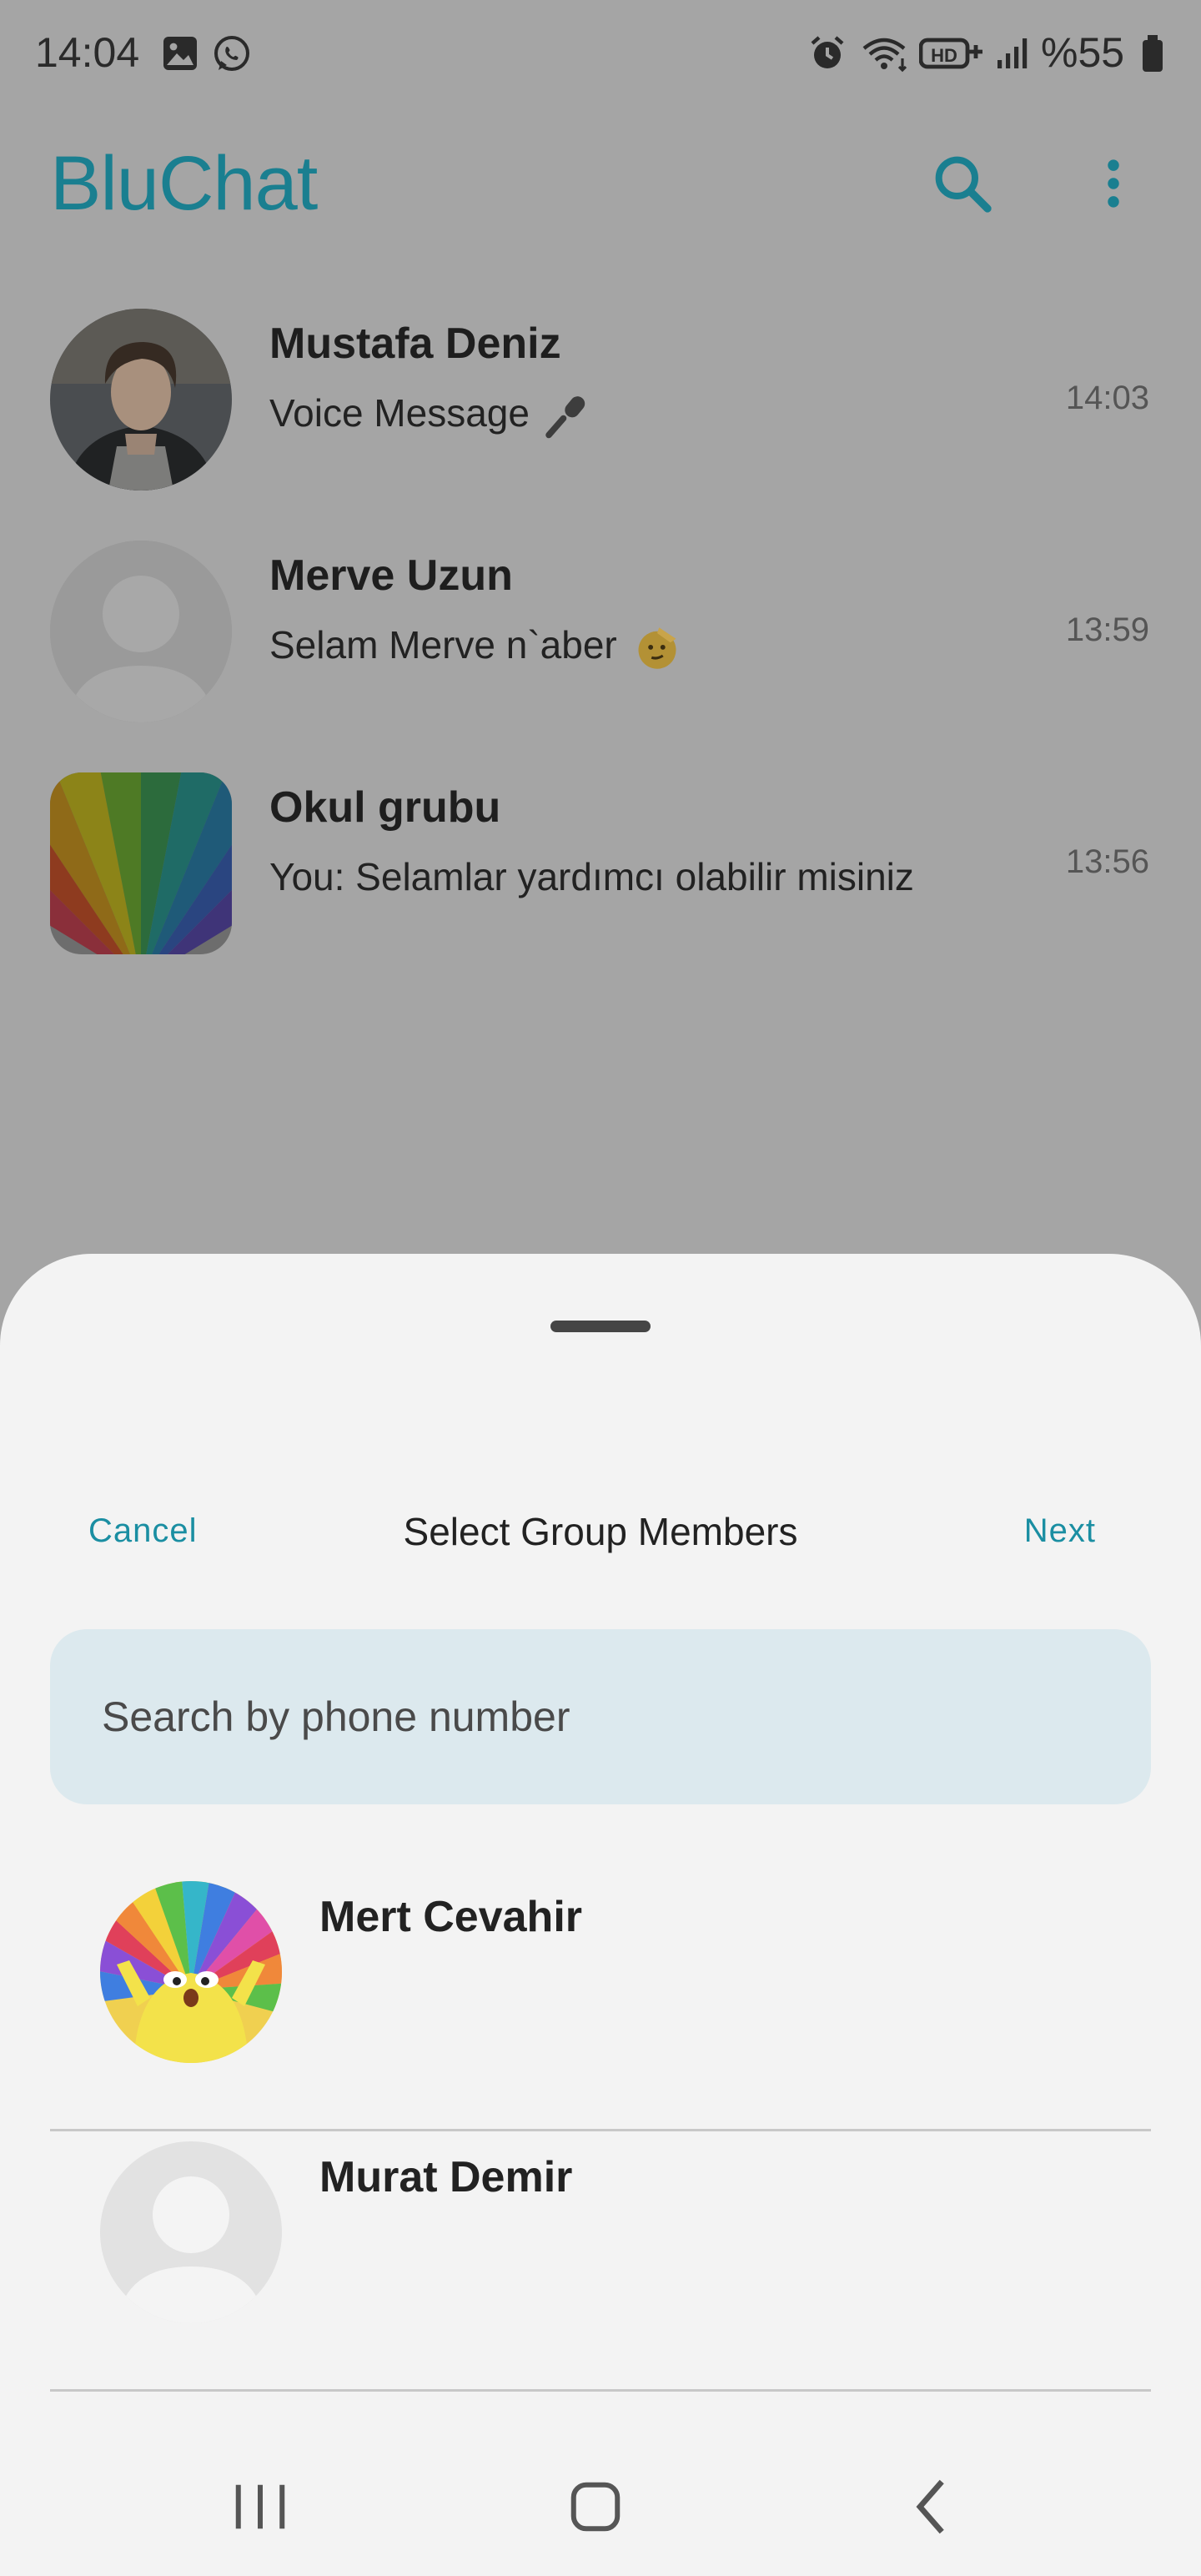  Describe the element at coordinates (657, 648) in the screenshot. I see `saluting-face-emoji-icon` at that location.